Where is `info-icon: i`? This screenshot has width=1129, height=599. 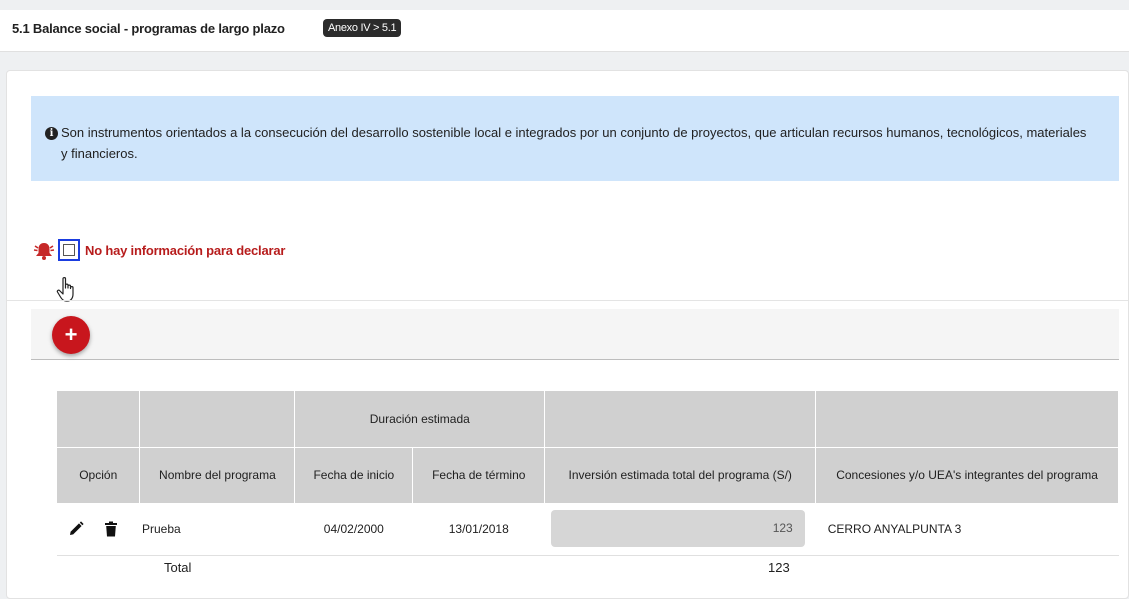 info-icon: i is located at coordinates (51, 133).